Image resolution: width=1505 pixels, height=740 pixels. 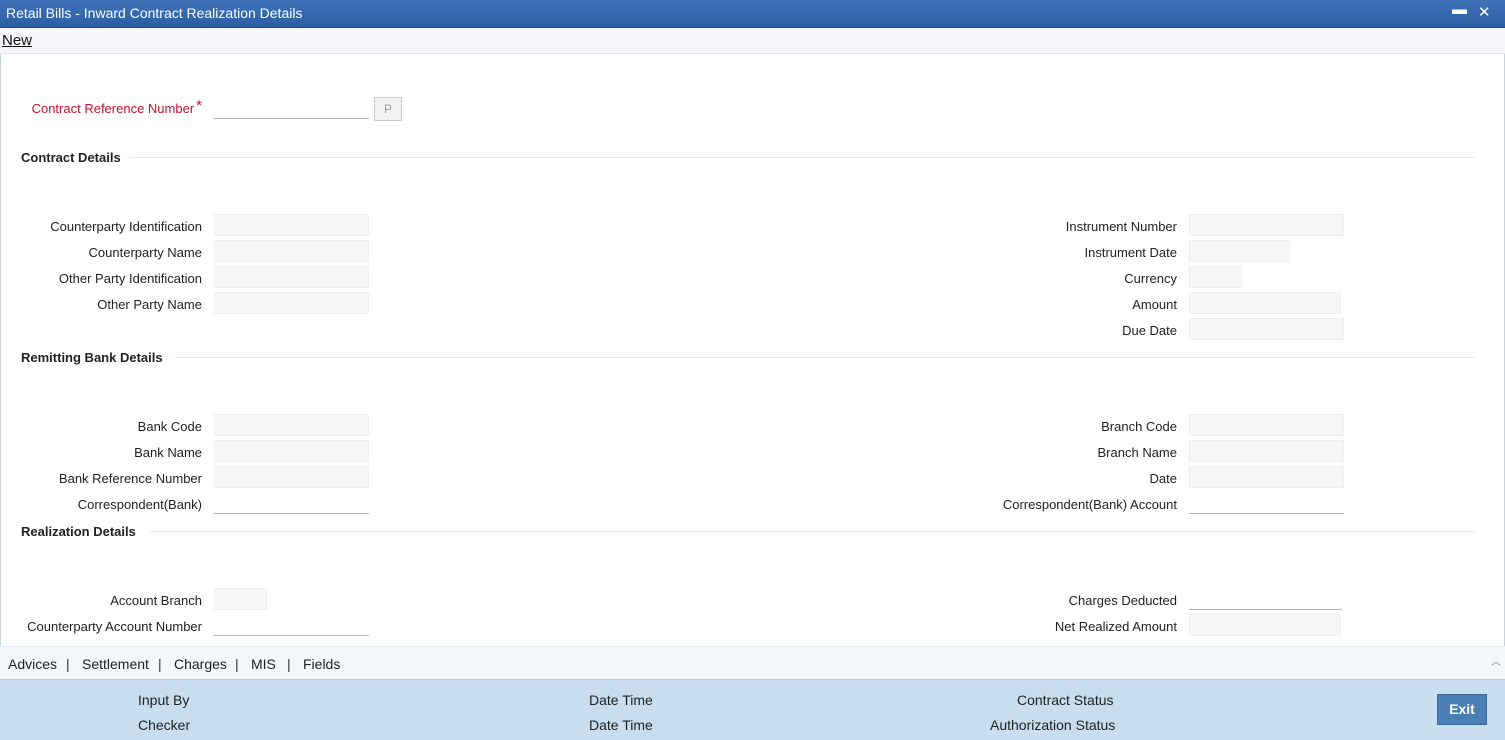 I want to click on due-date-label: Due Date, so click(x=1149, y=330).